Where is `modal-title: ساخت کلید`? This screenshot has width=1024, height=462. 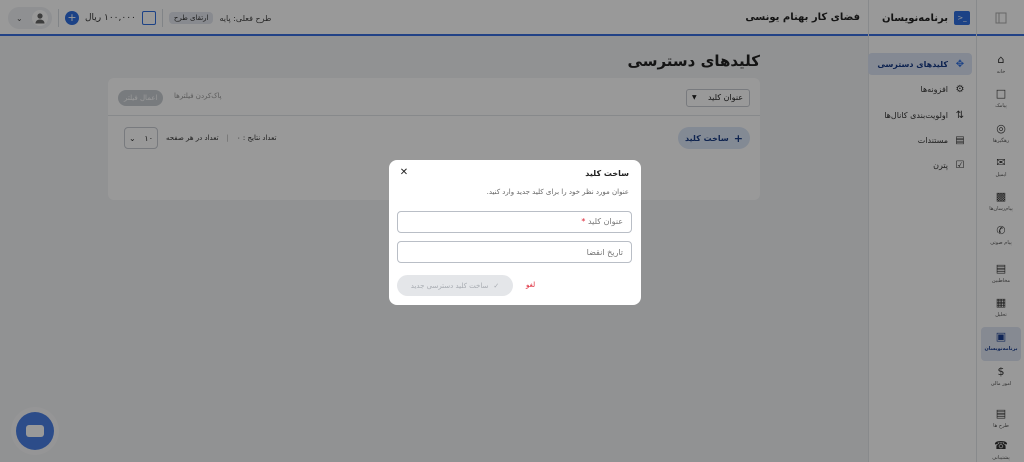 modal-title: ساخت کلید is located at coordinates (607, 173).